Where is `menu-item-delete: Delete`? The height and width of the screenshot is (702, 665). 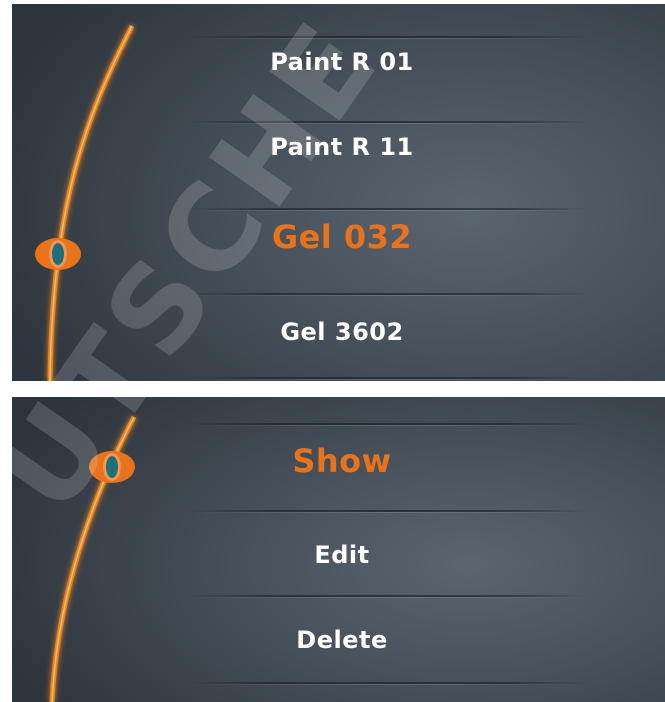 menu-item-delete: Delete is located at coordinates (342, 640).